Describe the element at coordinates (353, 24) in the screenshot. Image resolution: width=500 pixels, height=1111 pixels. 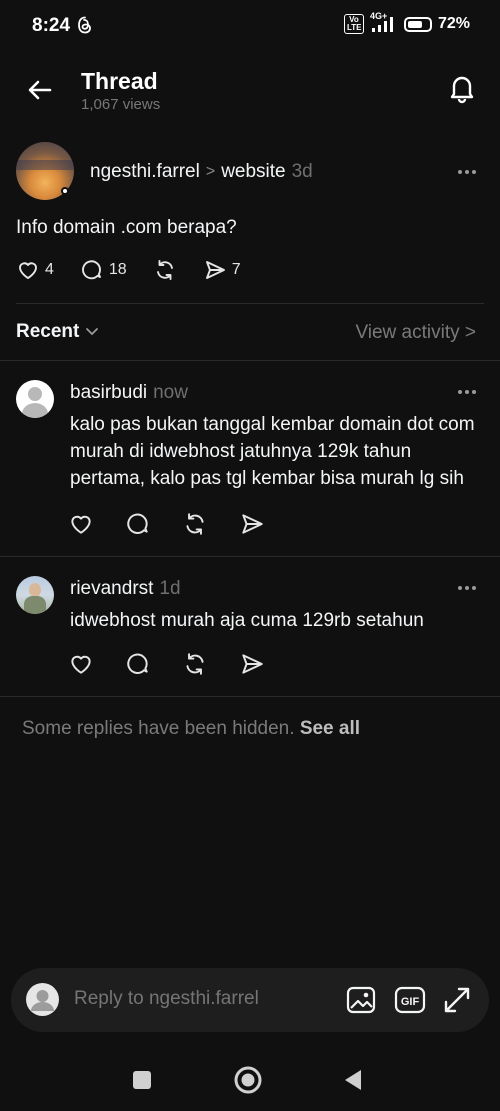
I see `volte-badge: Vo LTE` at that location.